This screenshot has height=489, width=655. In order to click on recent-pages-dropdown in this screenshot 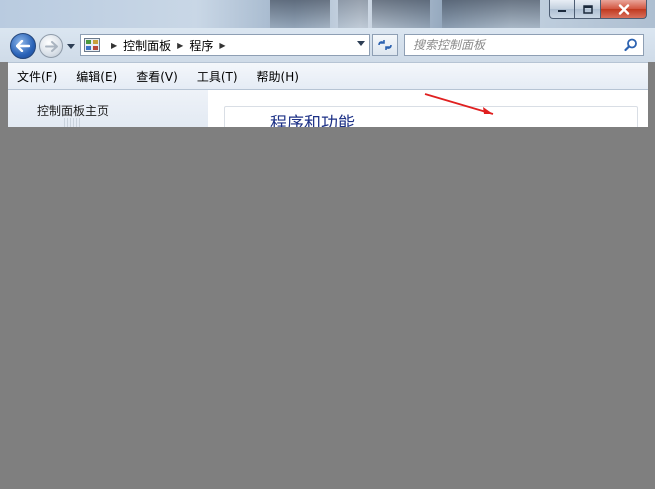, I will do `click(70, 46)`.